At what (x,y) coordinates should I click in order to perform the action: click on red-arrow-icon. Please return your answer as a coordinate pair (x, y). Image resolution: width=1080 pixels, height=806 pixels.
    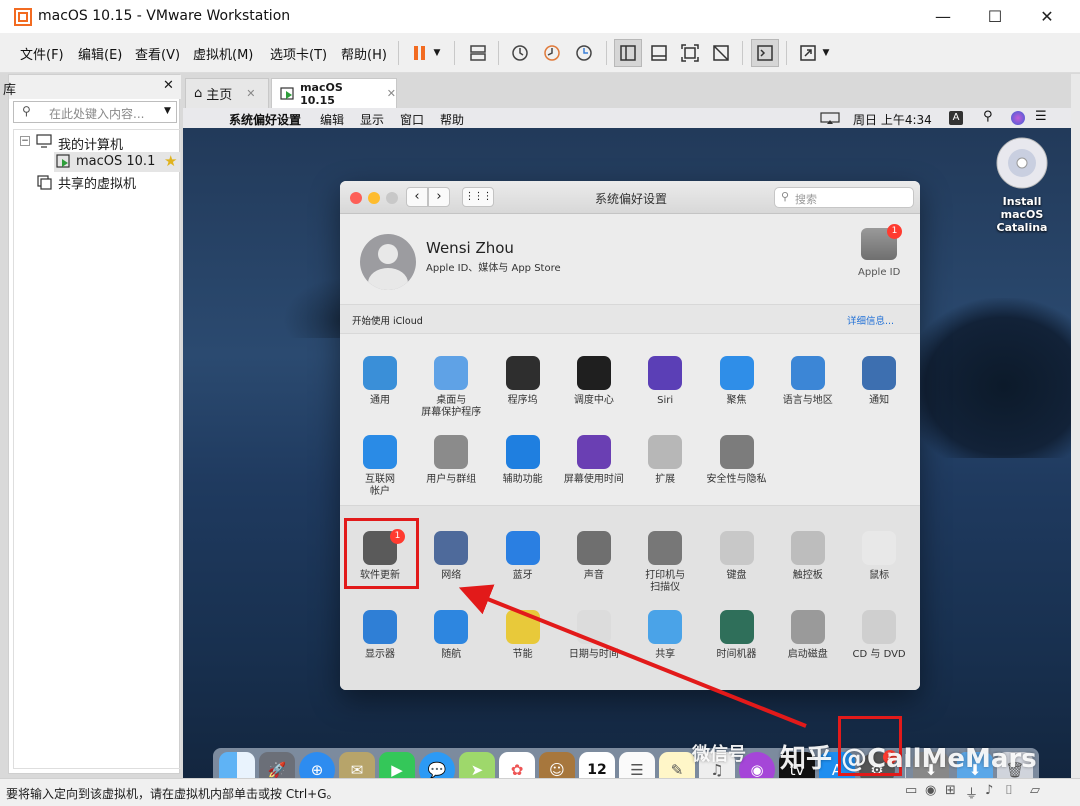
    Looking at the image, I should click on (632, 656).